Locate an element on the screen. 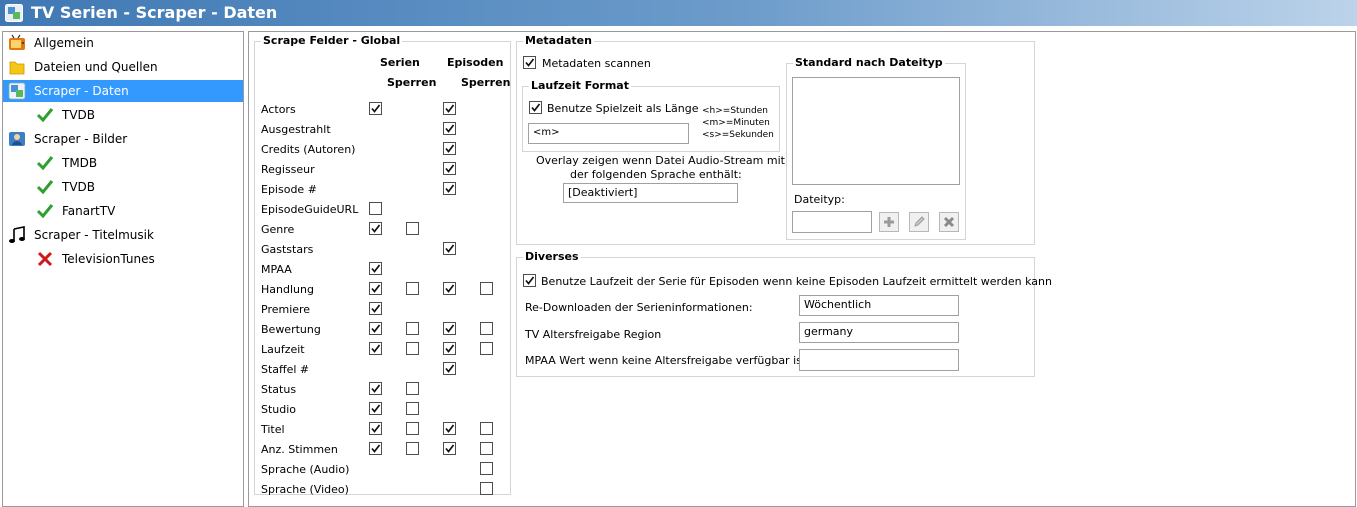 This screenshot has height=507, width=1357. remove-x-icon is located at coordinates (949, 222).